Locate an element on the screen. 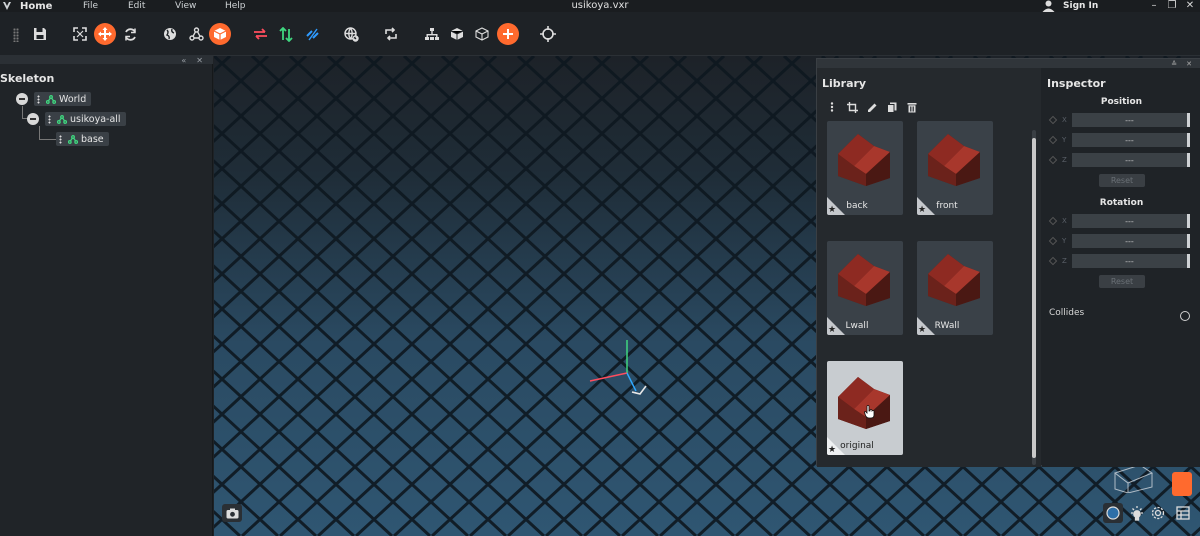 The image size is (1200, 536). restore-icon: ❐ is located at coordinates (1172, 6).